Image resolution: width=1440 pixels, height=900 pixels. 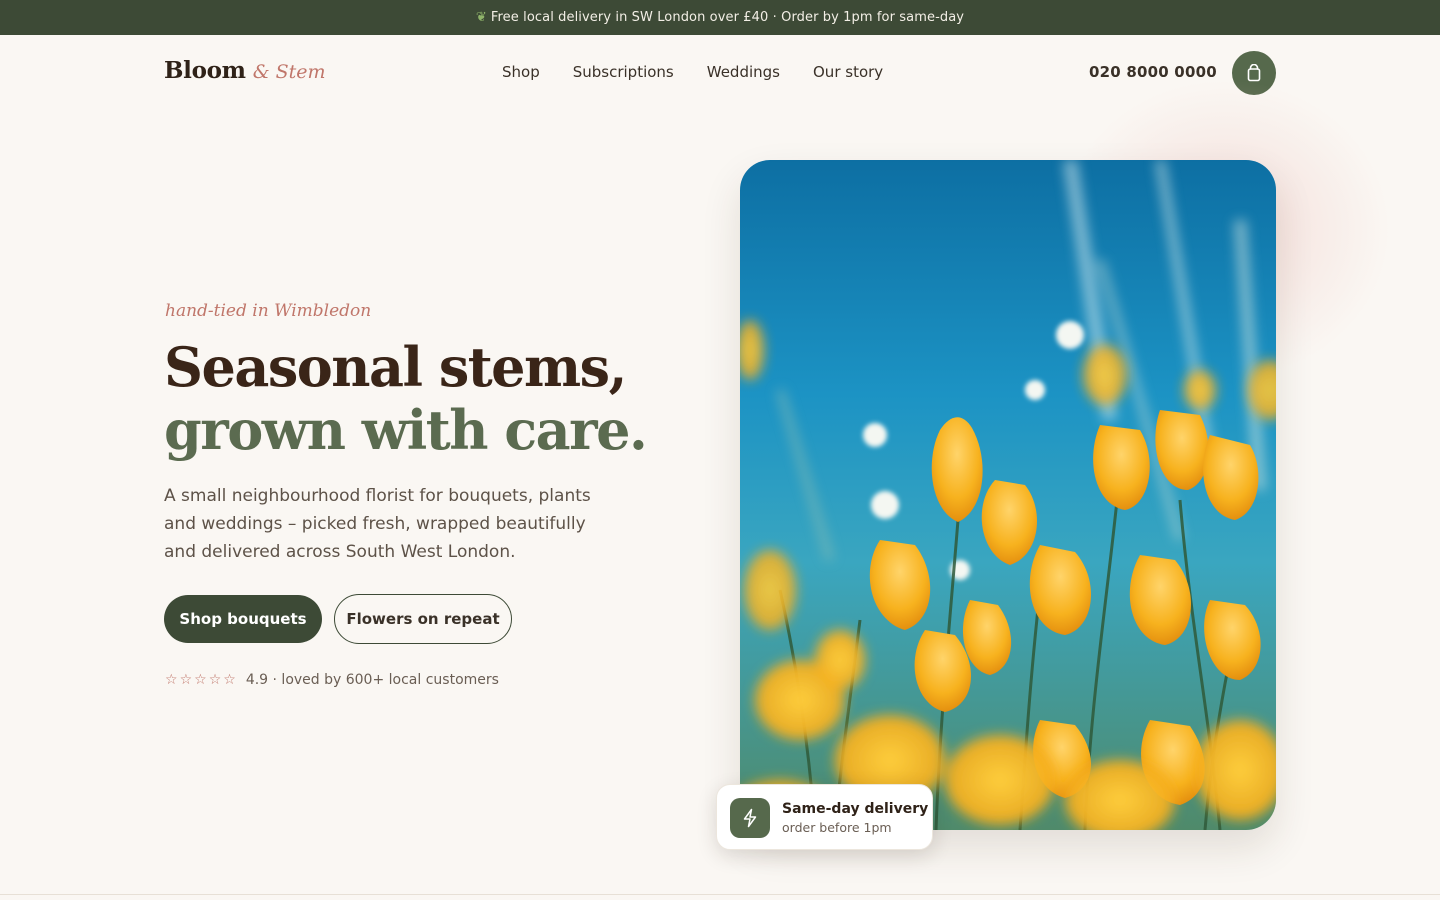 What do you see at coordinates (406, 430) in the screenshot?
I see `headline-line-2: grown with care.` at bounding box center [406, 430].